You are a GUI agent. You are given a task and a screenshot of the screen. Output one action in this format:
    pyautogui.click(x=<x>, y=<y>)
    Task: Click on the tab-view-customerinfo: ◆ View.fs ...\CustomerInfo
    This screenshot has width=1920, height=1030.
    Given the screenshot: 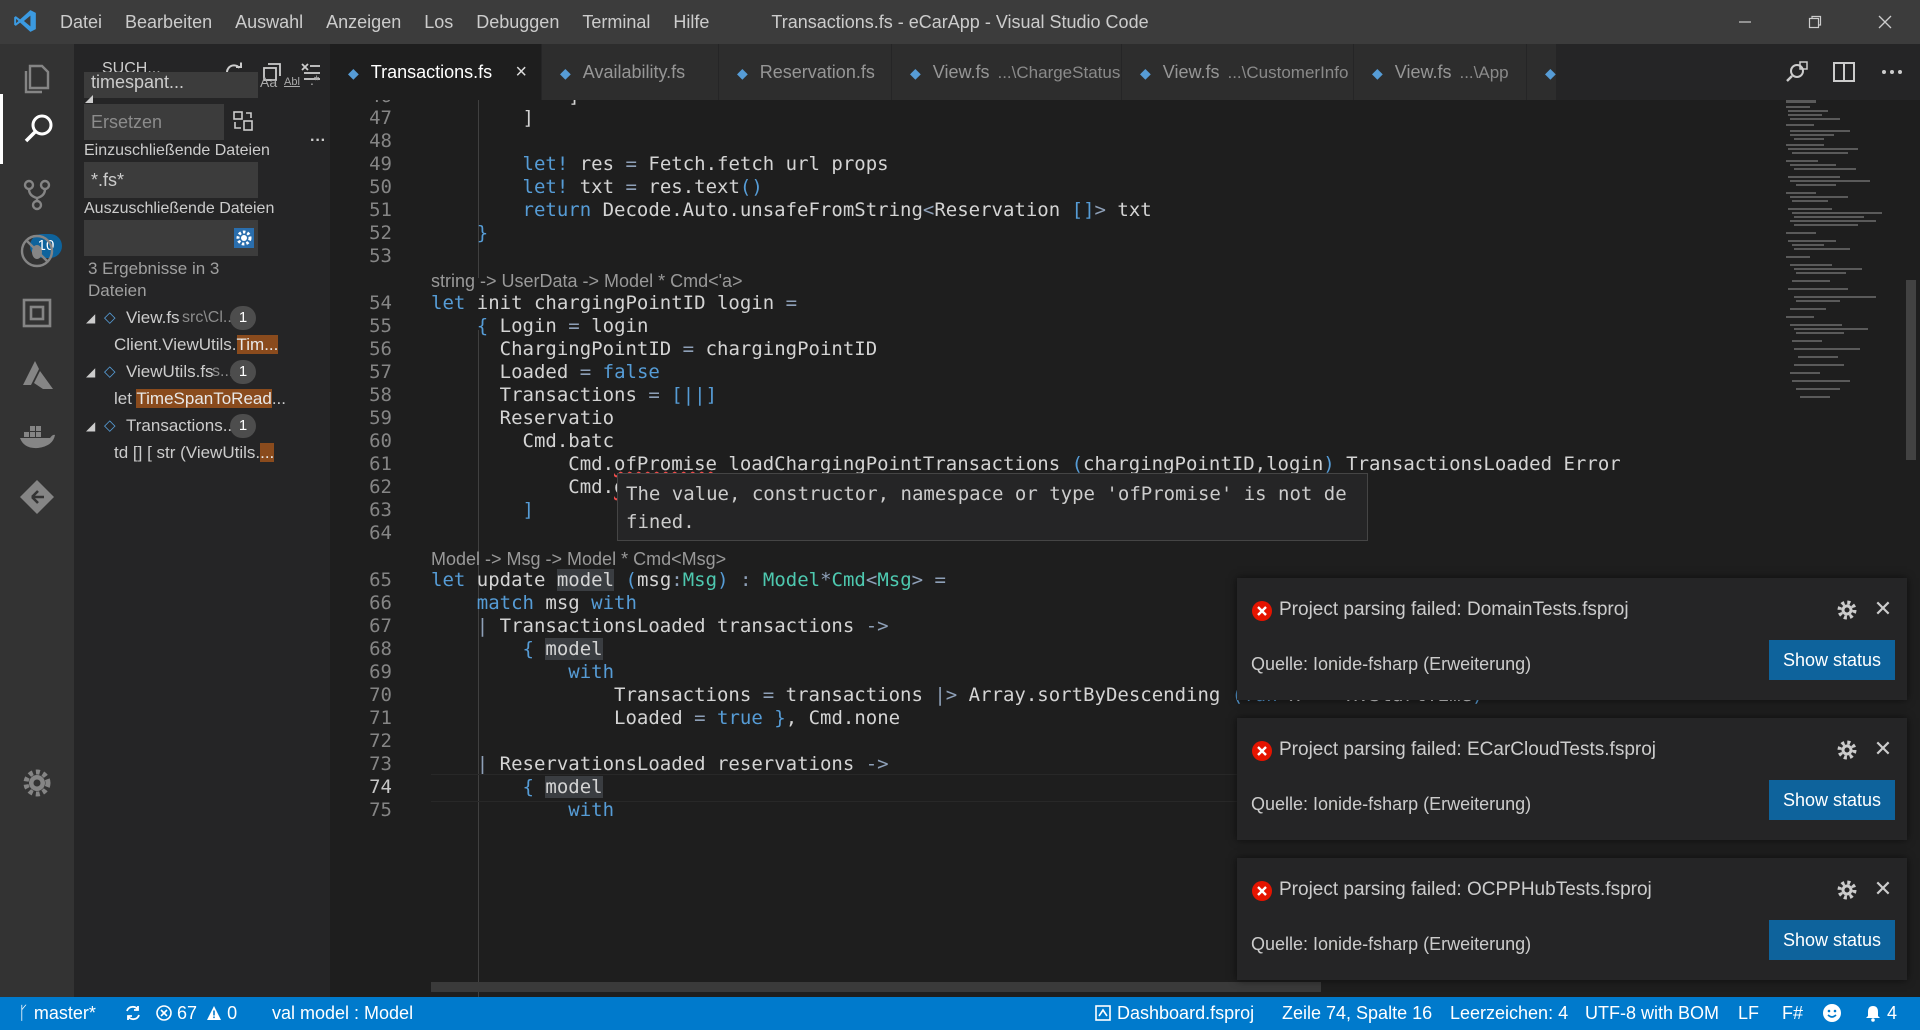 What is the action you would take?
    pyautogui.click(x=1238, y=72)
    